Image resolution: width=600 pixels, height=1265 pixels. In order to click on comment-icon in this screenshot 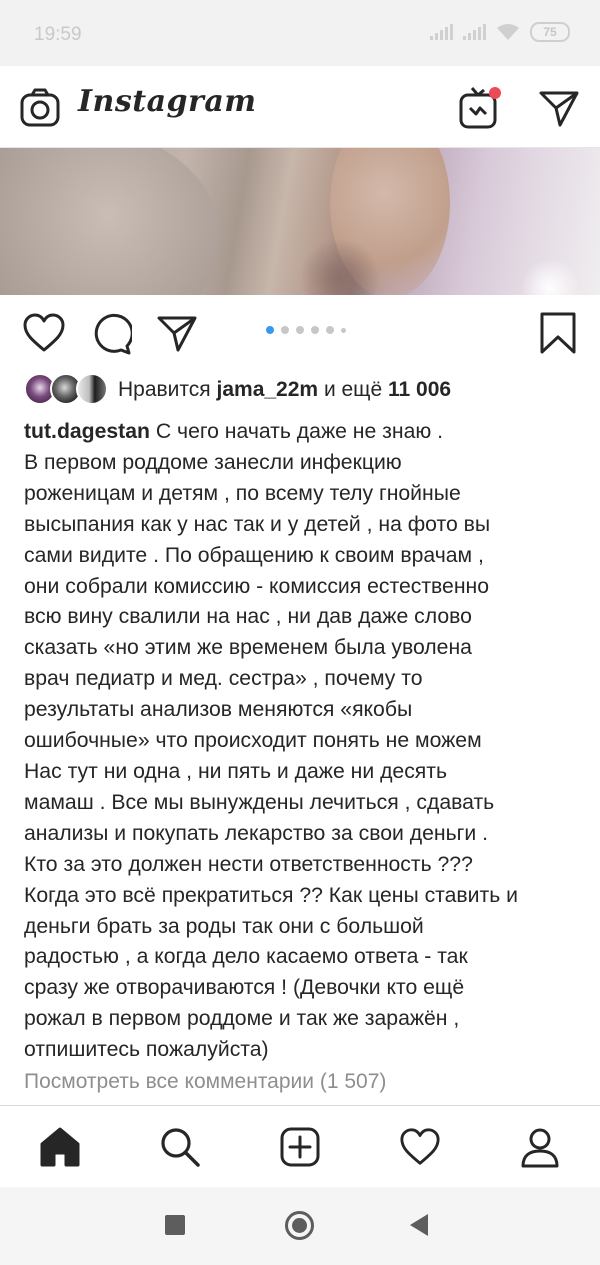, I will do `click(111, 334)`.